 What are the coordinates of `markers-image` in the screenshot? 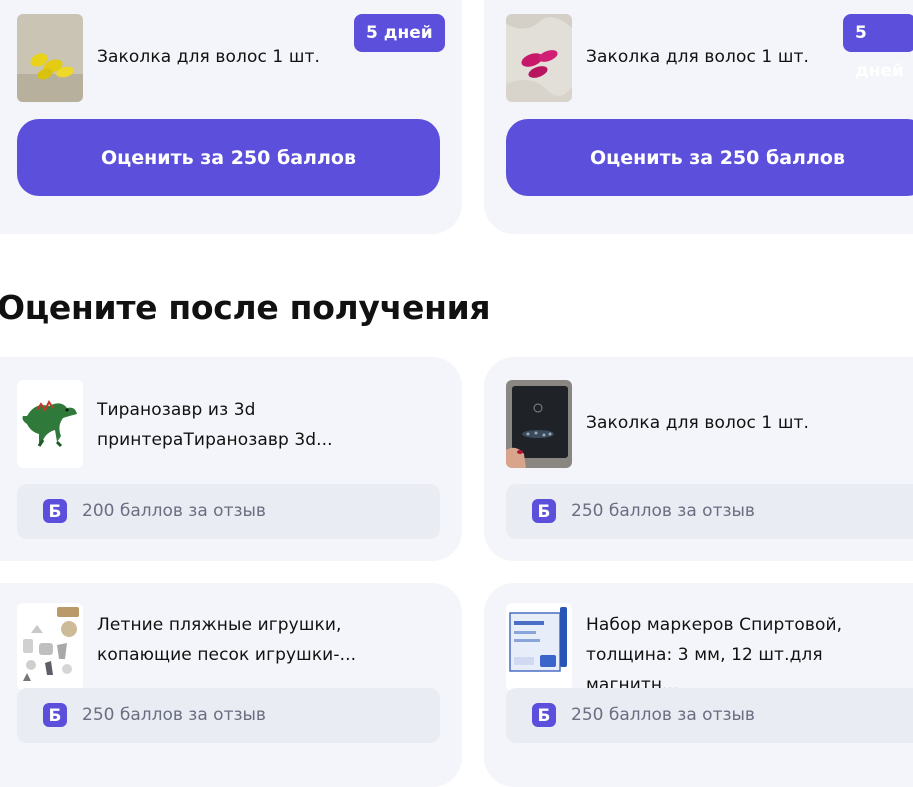 It's located at (539, 647).